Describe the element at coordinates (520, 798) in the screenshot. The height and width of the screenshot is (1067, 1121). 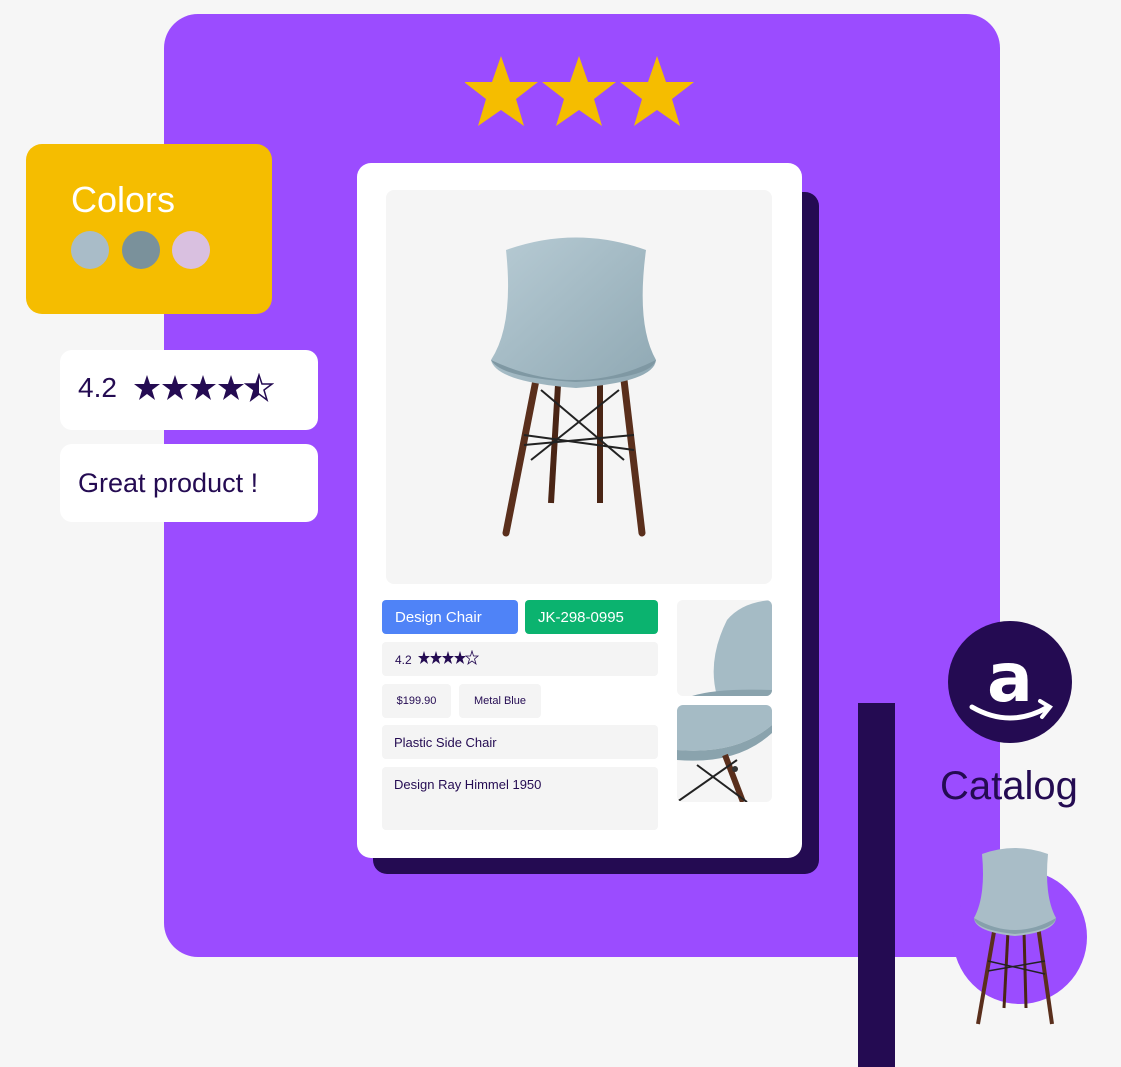
I see `product-description: Design Ray Himmel 1950` at that location.